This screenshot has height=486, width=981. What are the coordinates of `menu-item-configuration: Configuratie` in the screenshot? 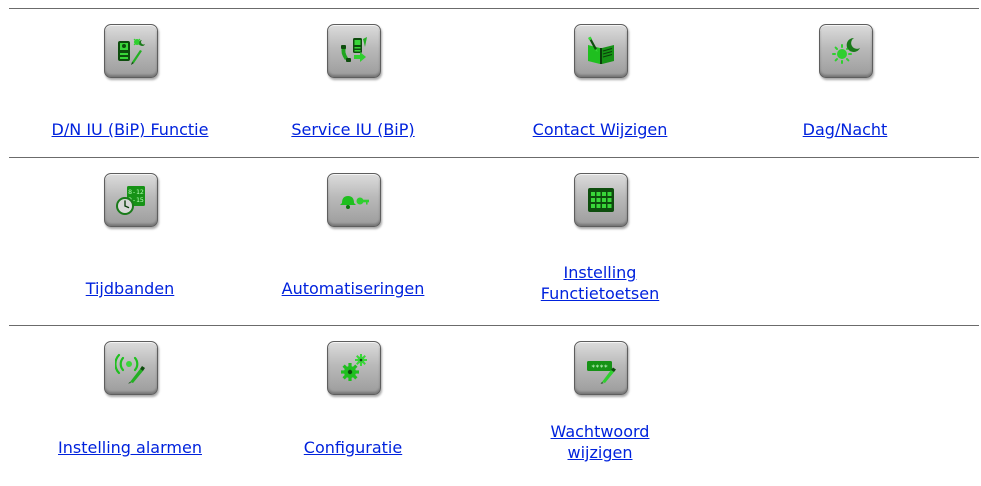 It's located at (353, 401).